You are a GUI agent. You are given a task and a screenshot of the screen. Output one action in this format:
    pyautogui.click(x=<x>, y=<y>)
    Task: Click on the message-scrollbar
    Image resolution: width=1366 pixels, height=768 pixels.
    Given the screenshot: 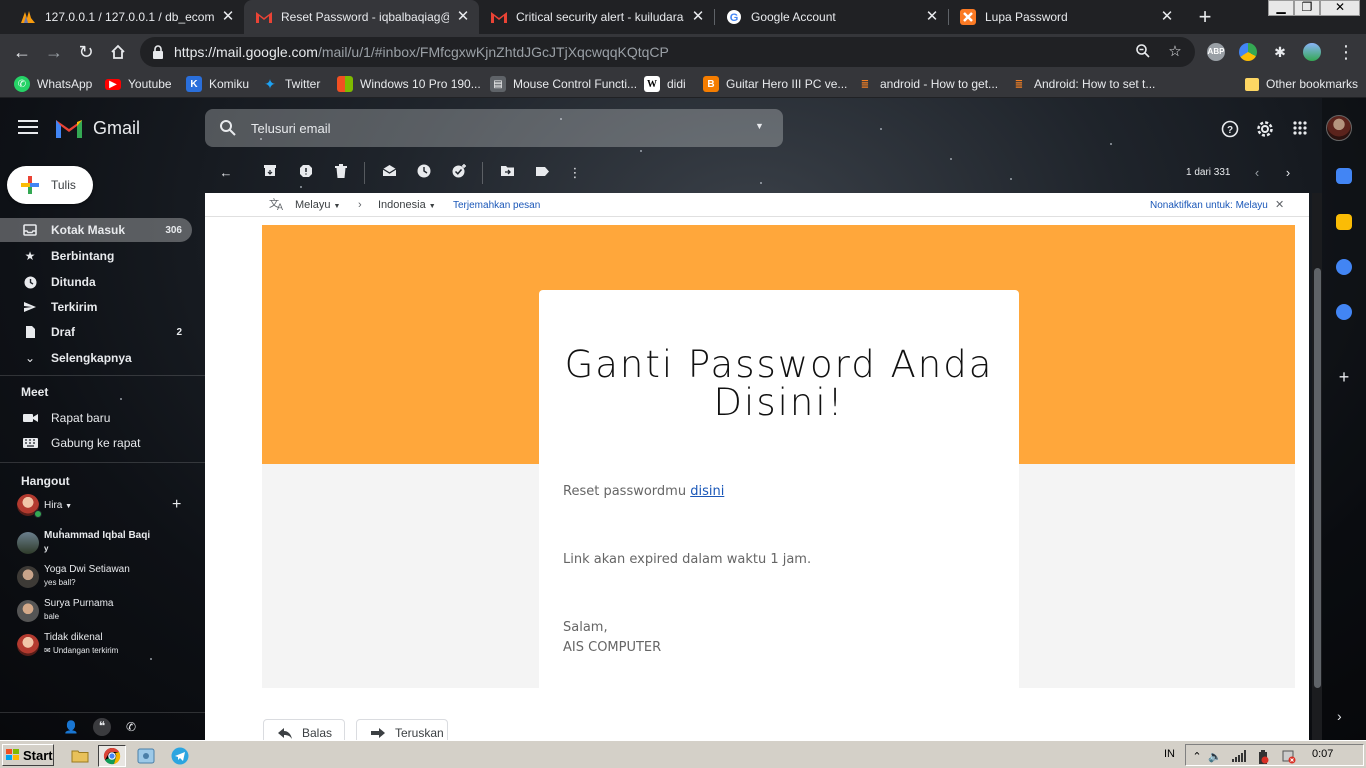 What is the action you would take?
    pyautogui.click(x=1317, y=466)
    